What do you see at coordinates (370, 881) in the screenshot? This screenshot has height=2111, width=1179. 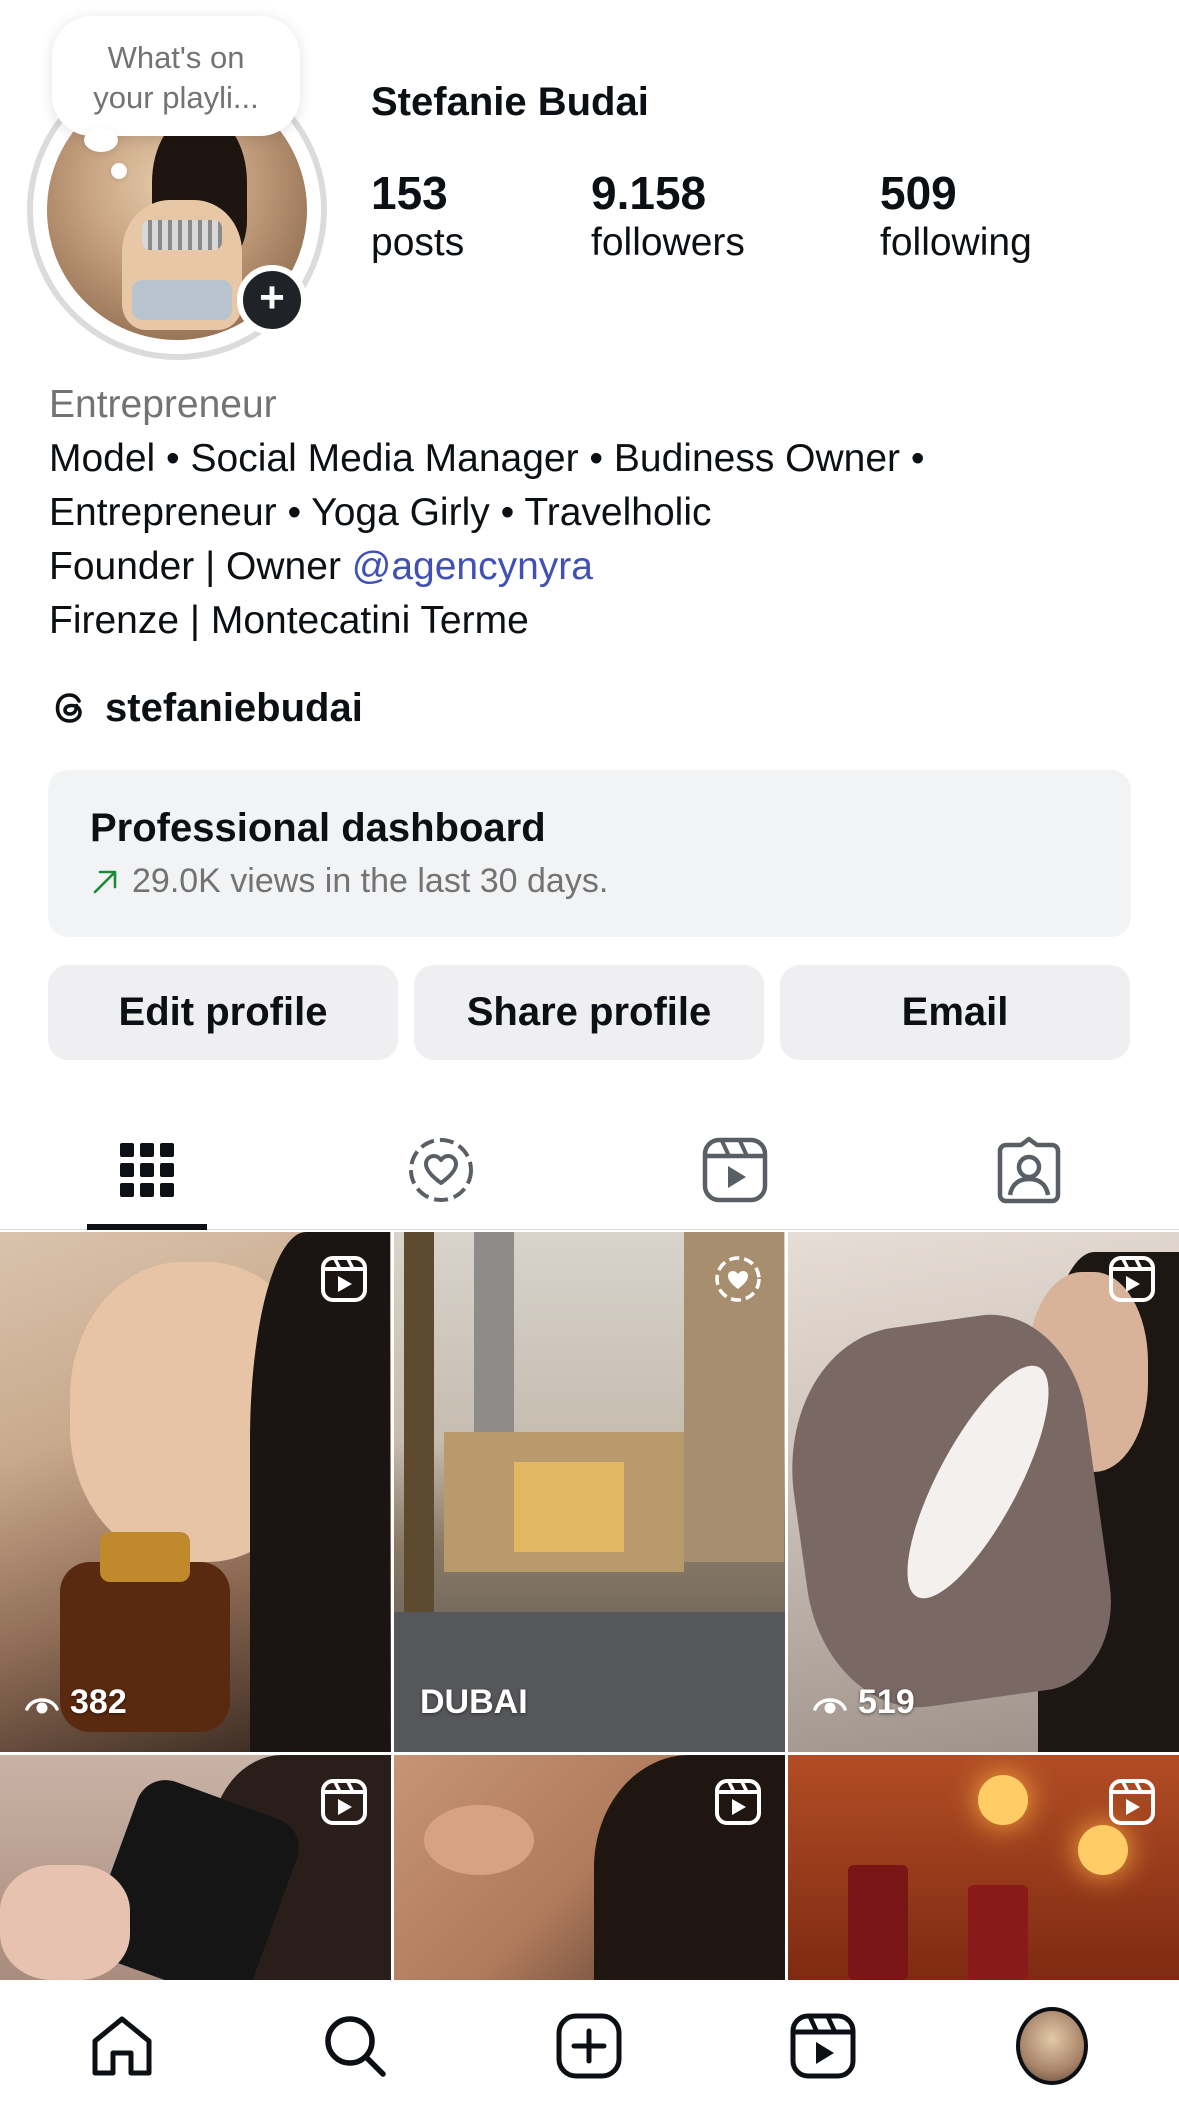 I see `dashboard-views-text: 29.0K views in the last 30 days.` at bounding box center [370, 881].